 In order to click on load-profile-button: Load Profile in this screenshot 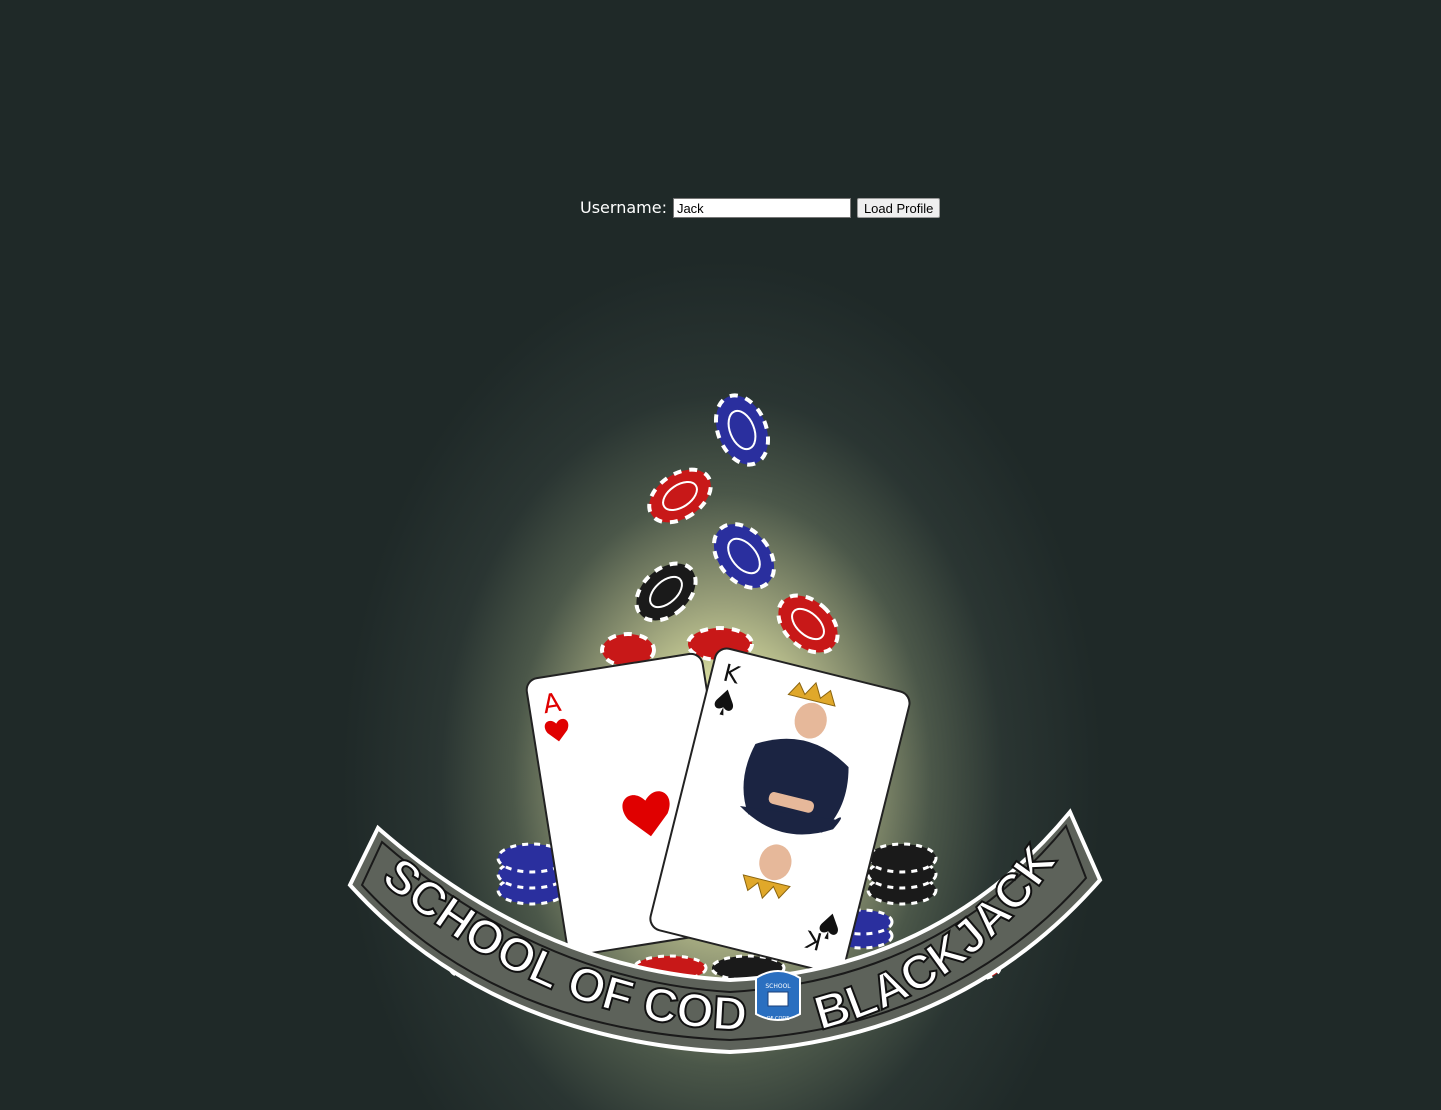, I will do `click(898, 208)`.